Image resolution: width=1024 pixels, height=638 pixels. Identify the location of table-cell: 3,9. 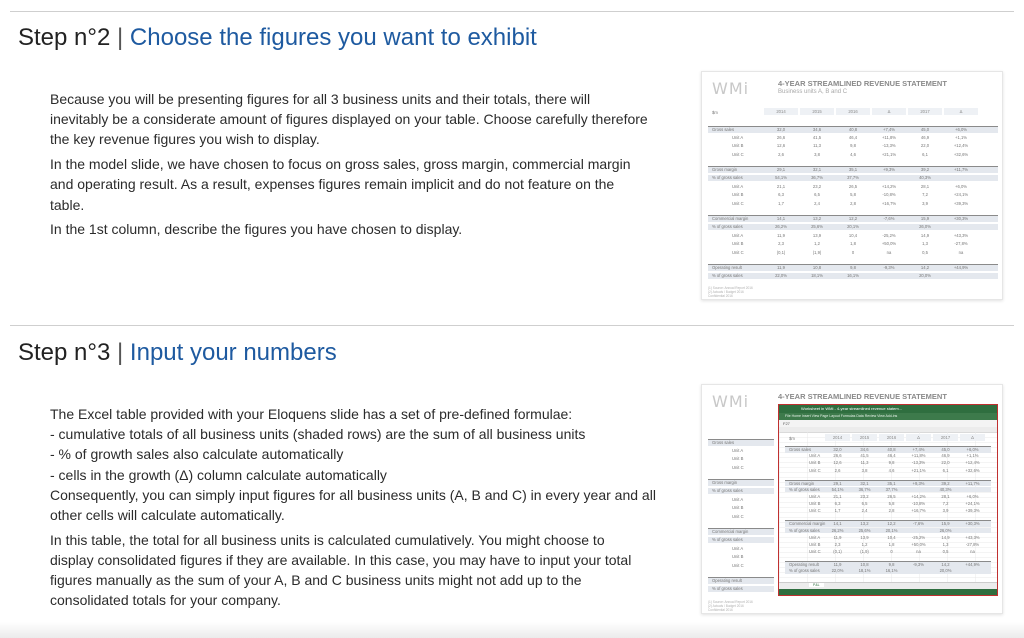
(945, 510).